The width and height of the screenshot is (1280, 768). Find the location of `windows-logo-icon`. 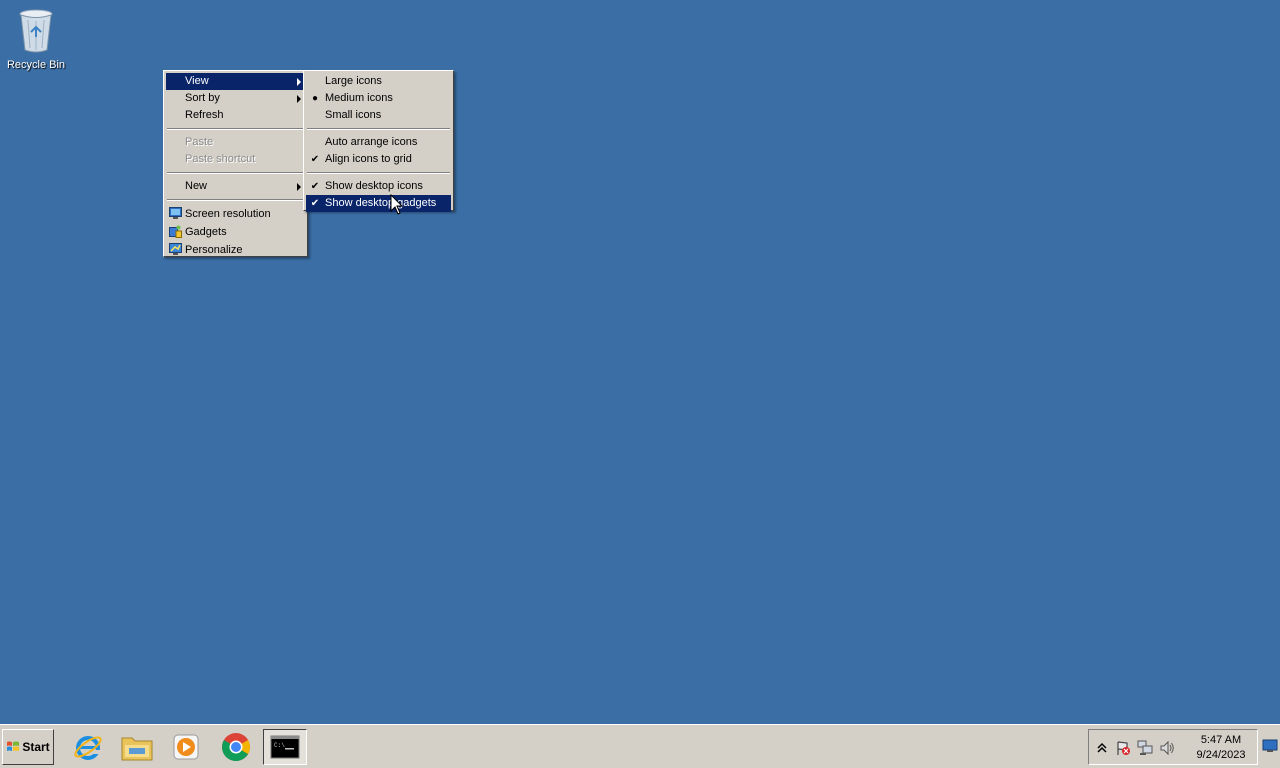

windows-logo-icon is located at coordinates (13, 746).